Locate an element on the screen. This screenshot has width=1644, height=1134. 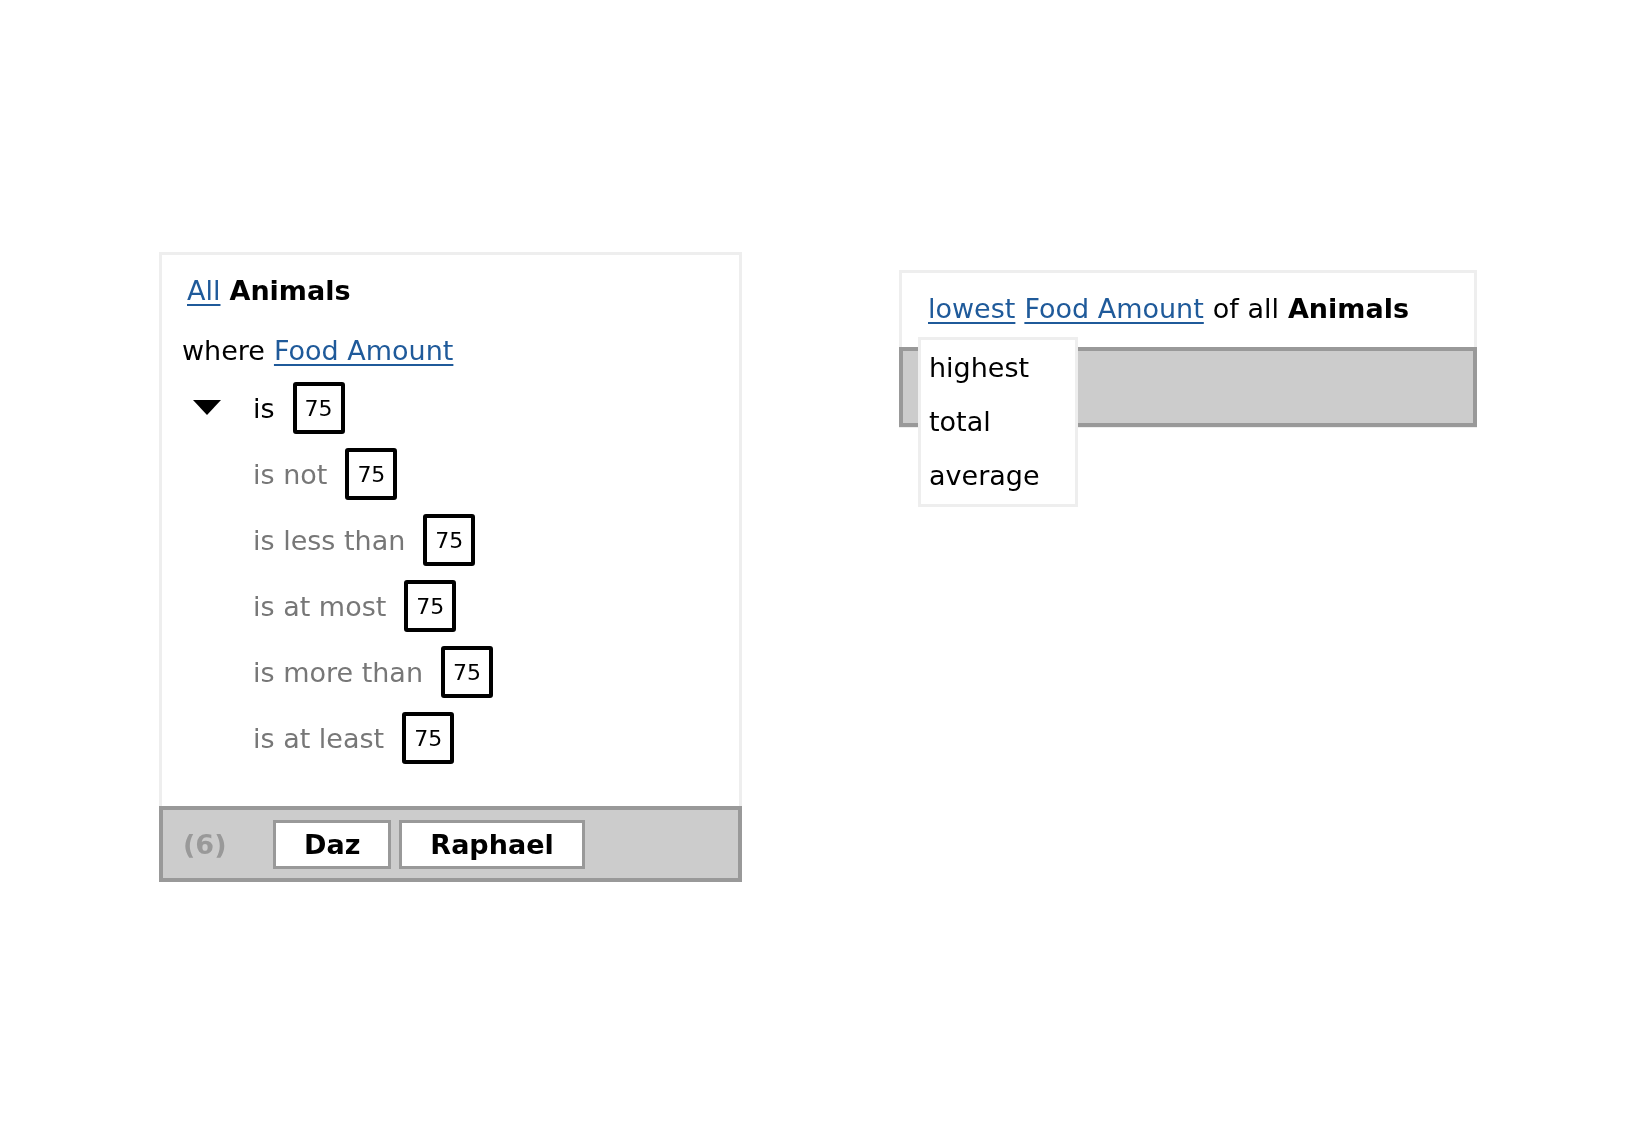
operator-option: is at least is located at coordinates (319, 738).